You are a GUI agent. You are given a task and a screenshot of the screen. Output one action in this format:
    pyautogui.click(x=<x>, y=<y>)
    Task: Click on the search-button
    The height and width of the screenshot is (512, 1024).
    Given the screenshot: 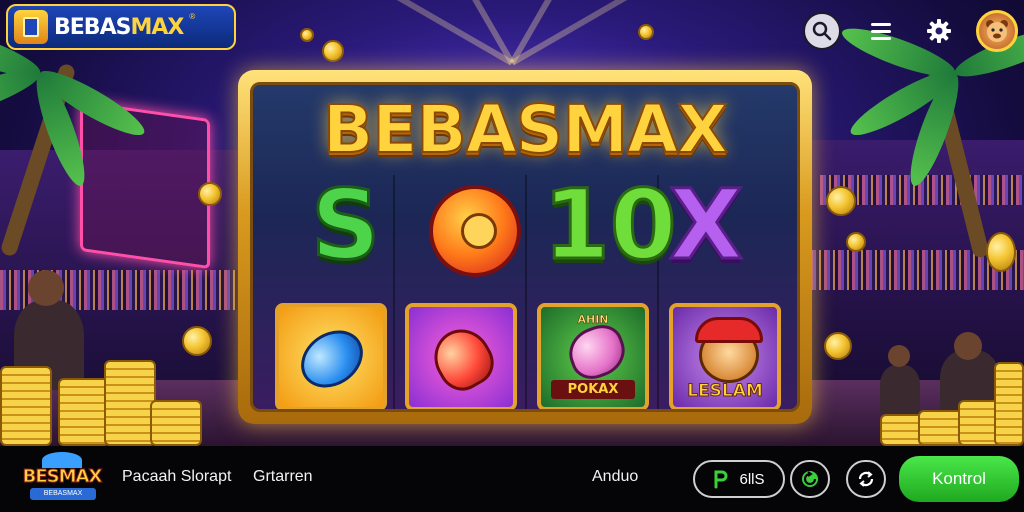 What is the action you would take?
    pyautogui.click(x=822, y=31)
    